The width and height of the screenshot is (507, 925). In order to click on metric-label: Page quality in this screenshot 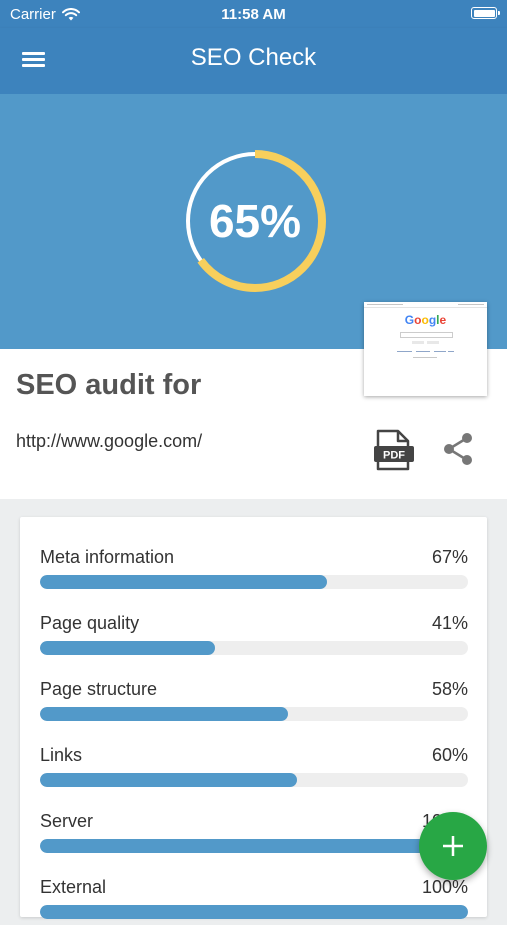, I will do `click(90, 623)`.